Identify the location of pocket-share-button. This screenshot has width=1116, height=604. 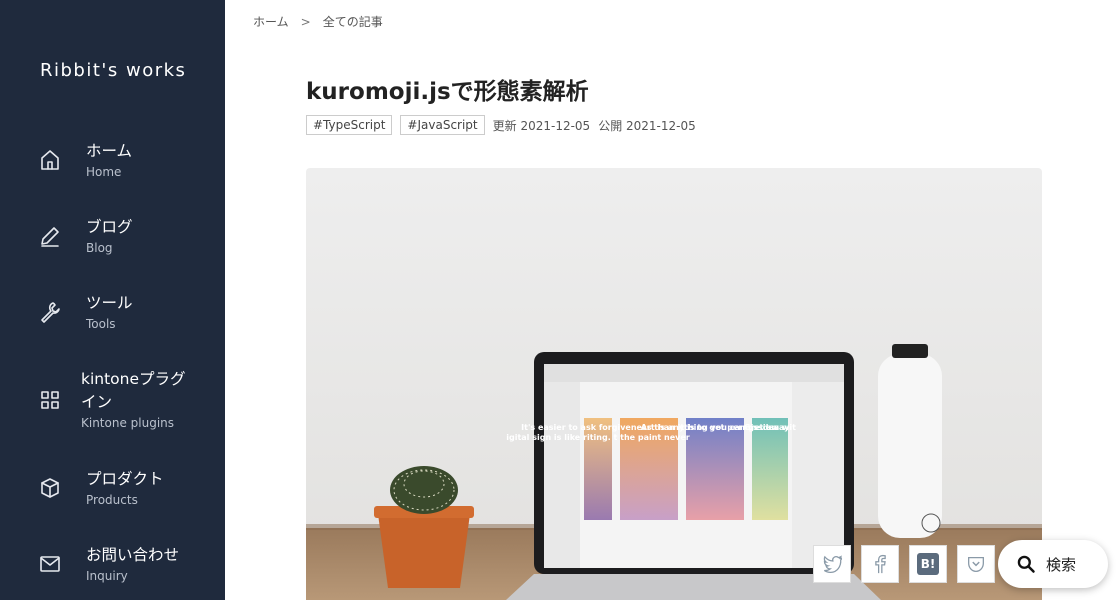
(976, 564).